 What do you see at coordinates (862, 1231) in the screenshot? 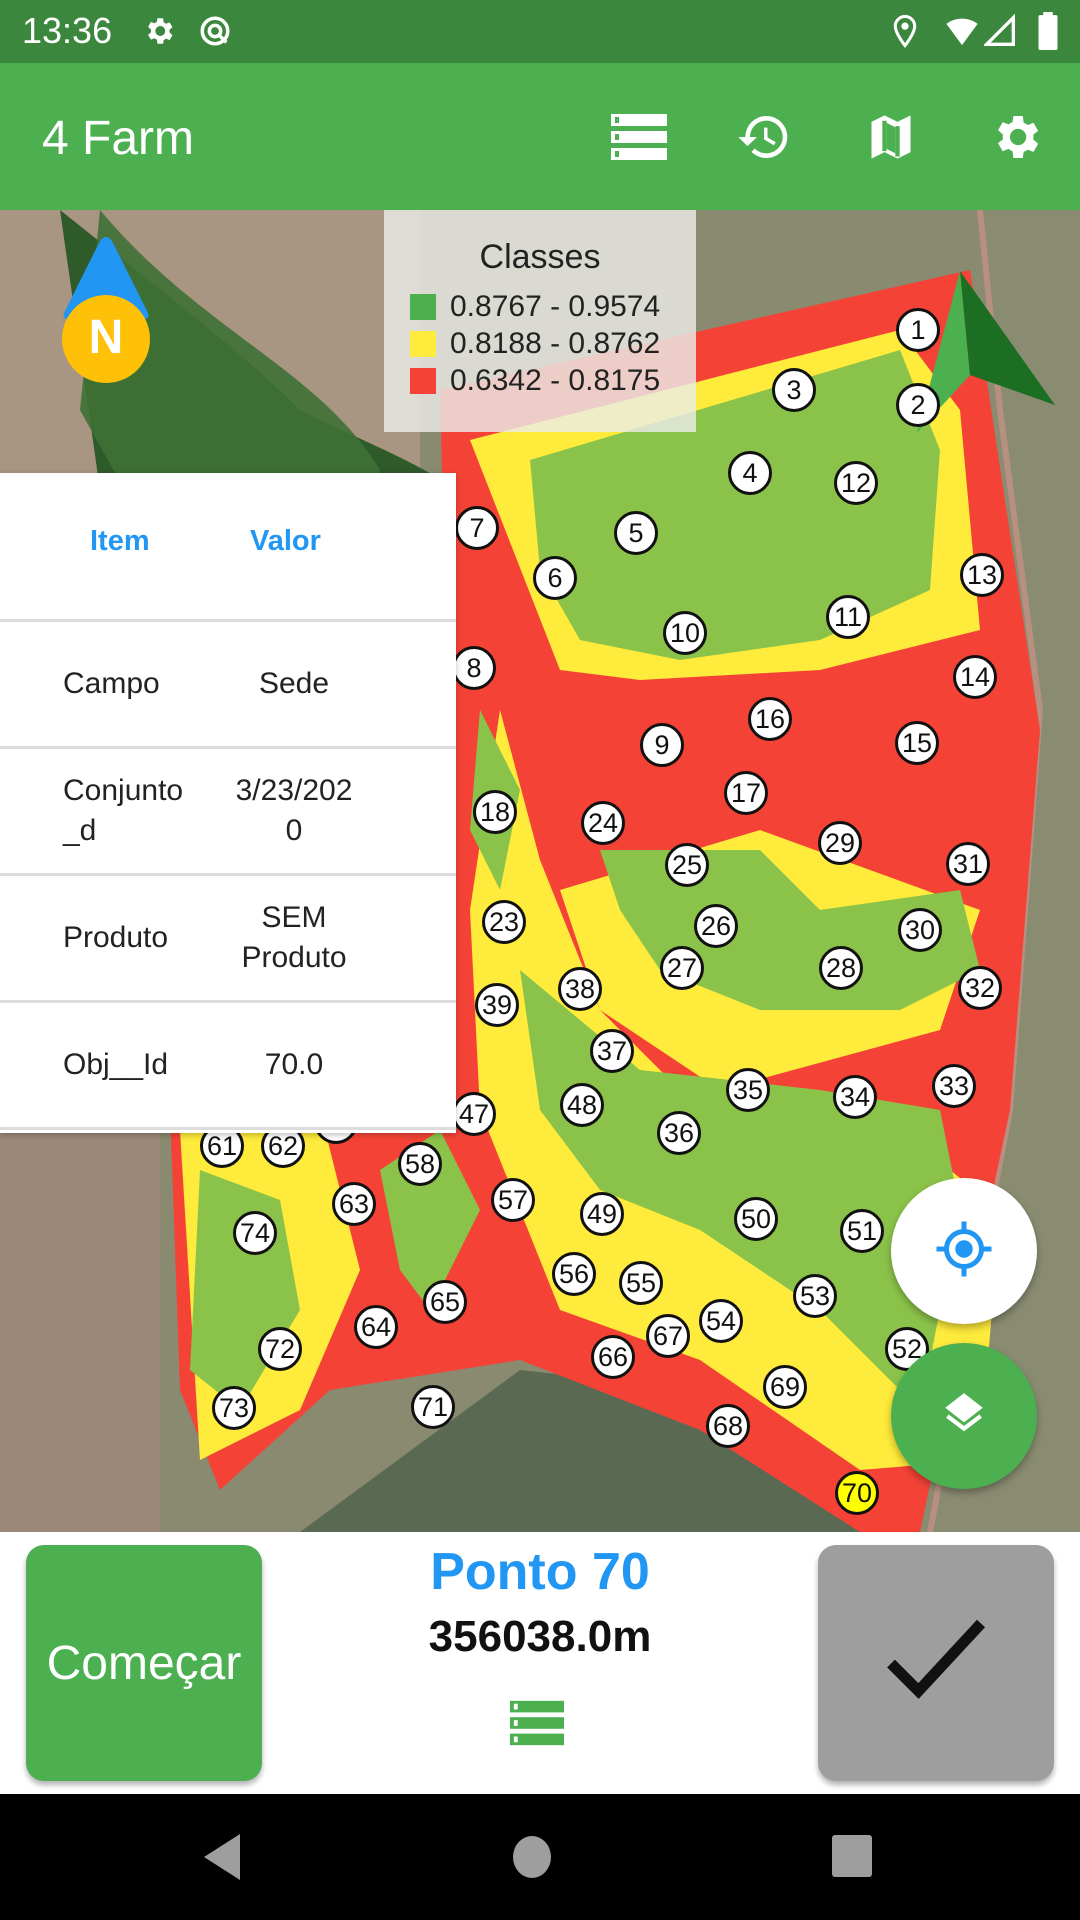
I see `sample-point: 51` at bounding box center [862, 1231].